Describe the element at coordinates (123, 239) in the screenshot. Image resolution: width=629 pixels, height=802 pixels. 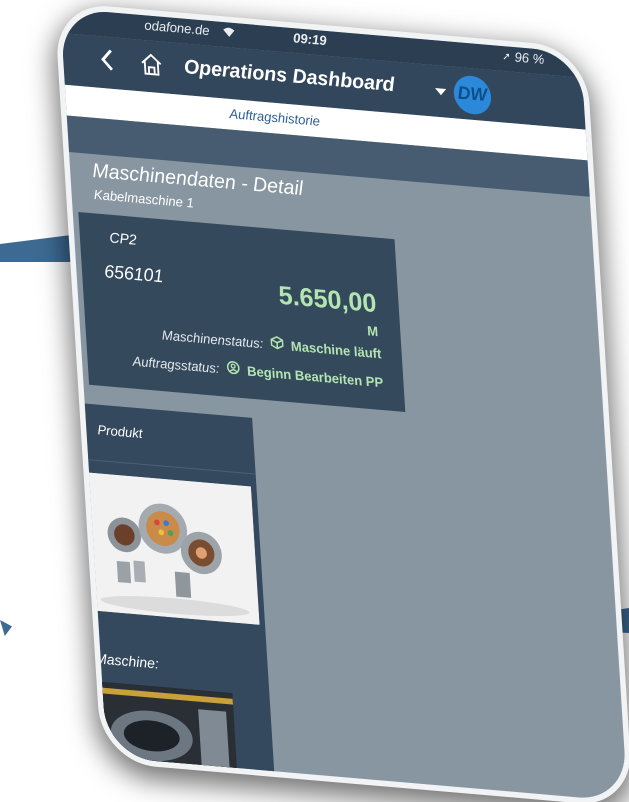
I see `work-center-code: CP2` at that location.